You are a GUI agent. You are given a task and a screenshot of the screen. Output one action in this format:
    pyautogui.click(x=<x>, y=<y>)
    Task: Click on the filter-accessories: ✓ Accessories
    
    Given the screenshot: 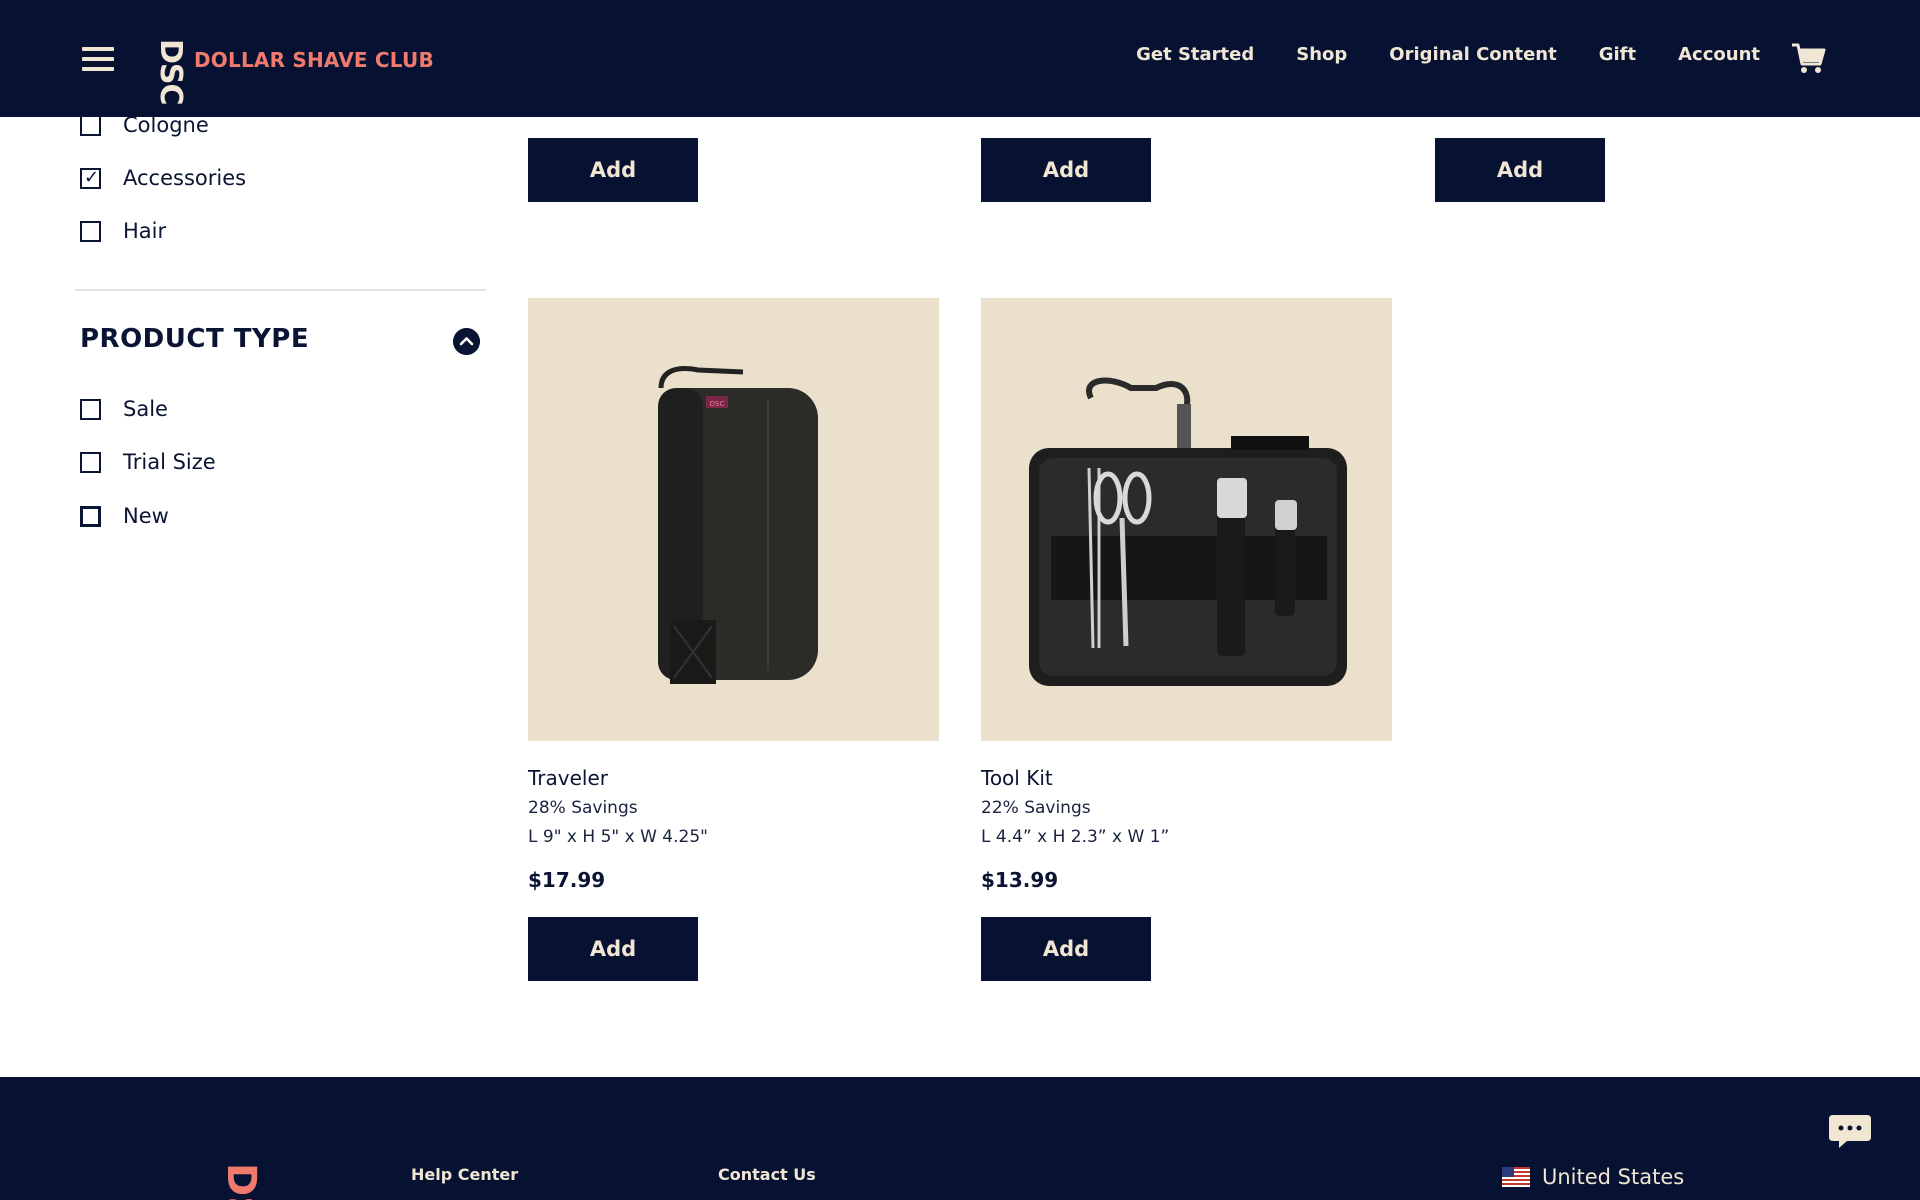 What is the action you would take?
    pyautogui.click(x=163, y=178)
    